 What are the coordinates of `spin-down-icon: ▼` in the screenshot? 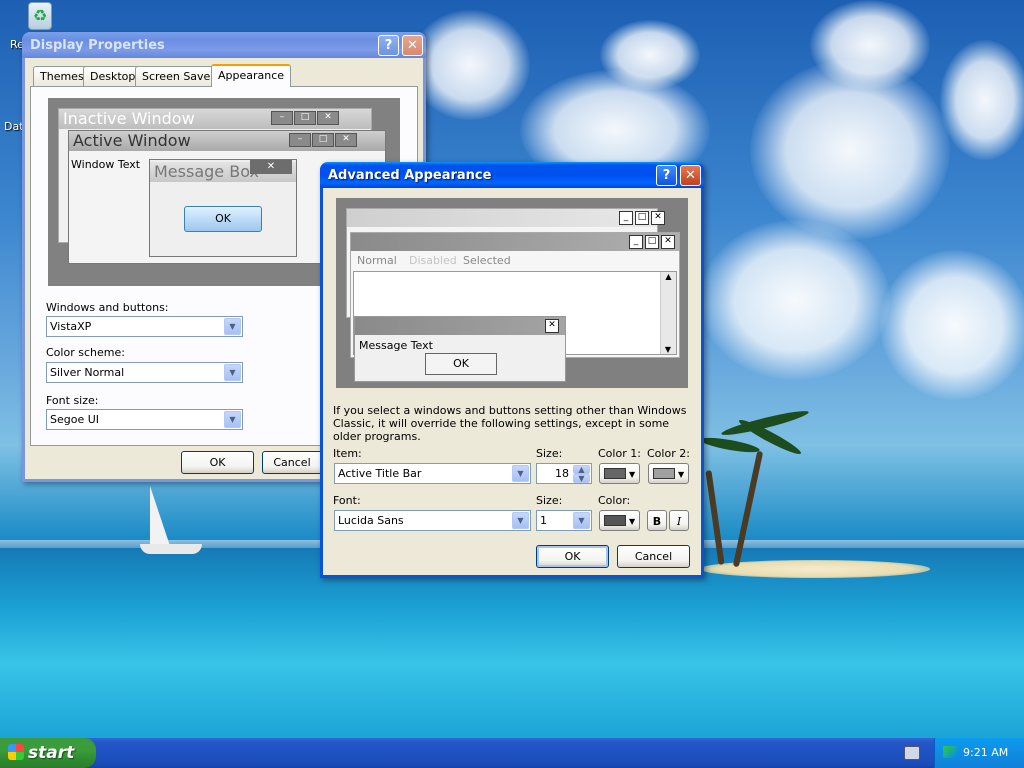 It's located at (581, 478).